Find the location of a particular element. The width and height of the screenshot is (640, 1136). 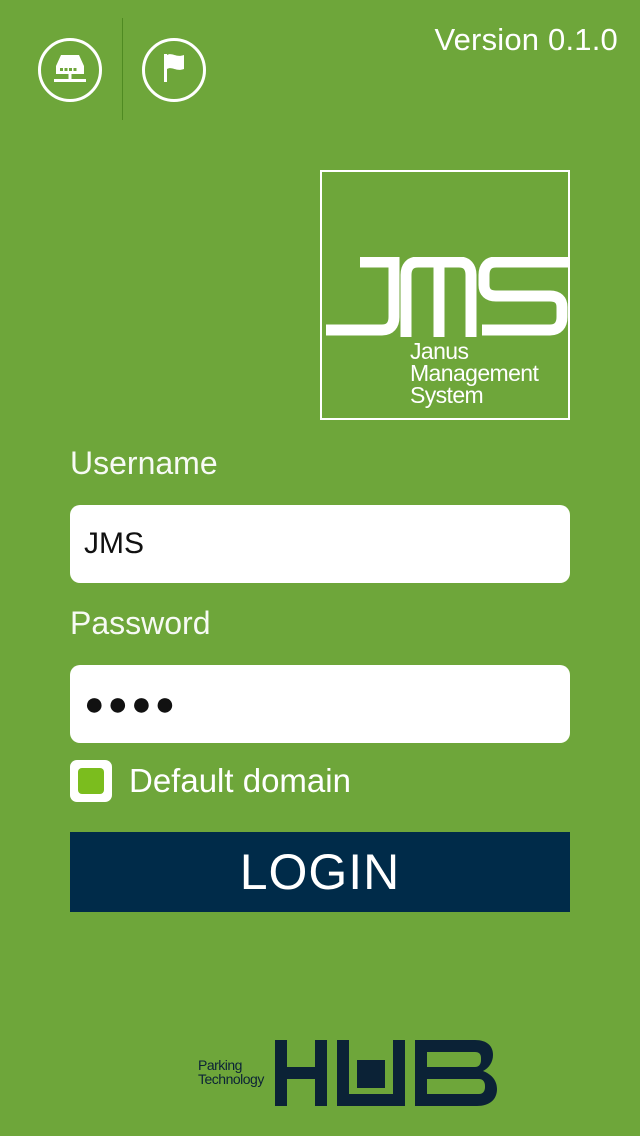

footer-tagline-parking: Parking is located at coordinates (220, 1065).